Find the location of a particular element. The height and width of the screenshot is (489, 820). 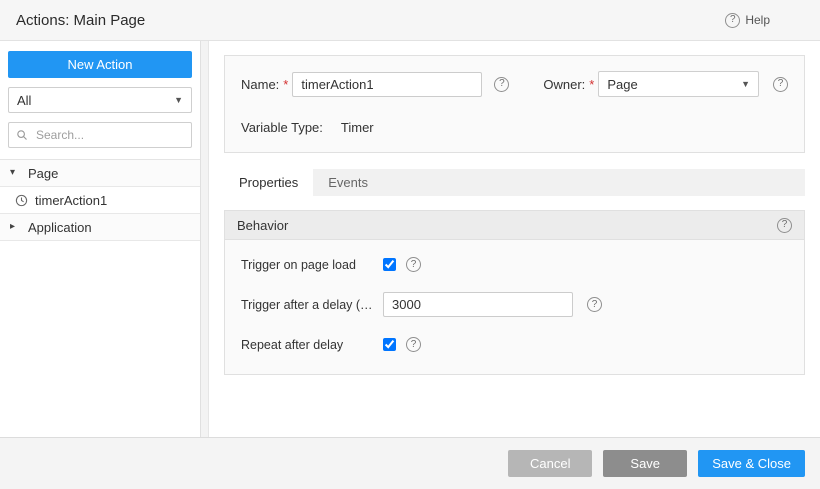

owner-help-icon is located at coordinates (780, 84).